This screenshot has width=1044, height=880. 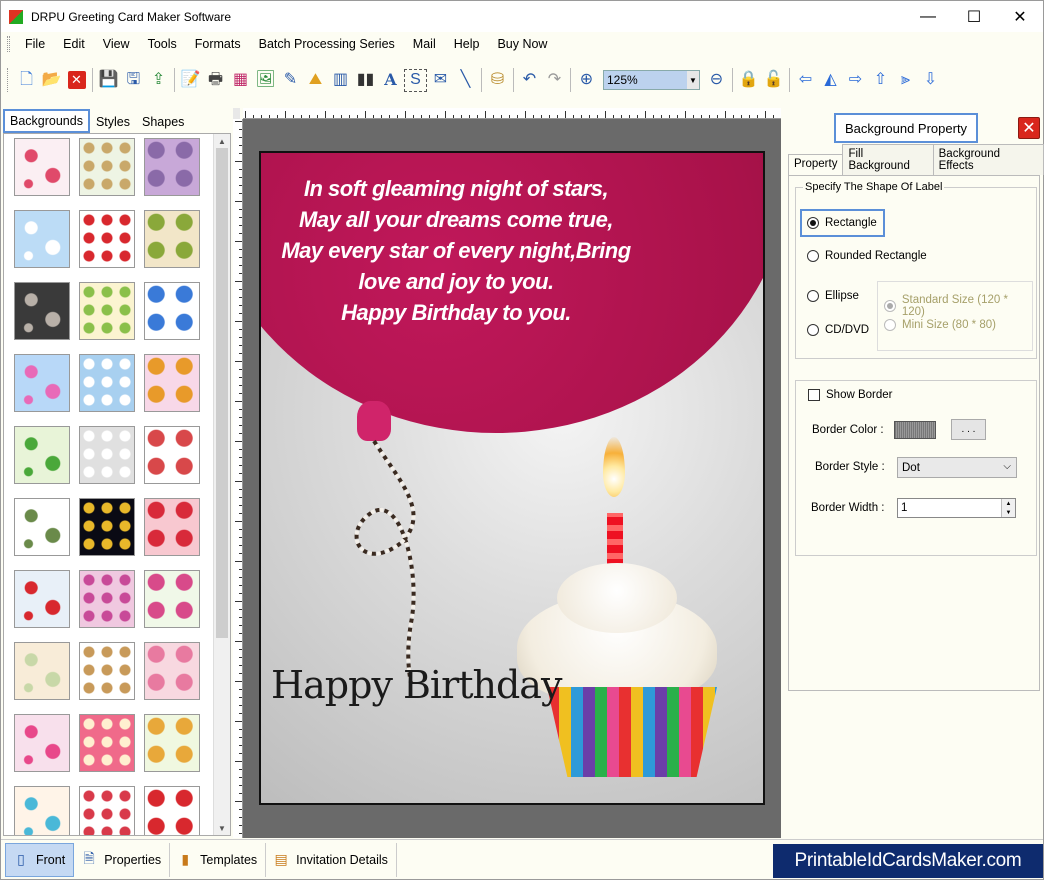 I want to click on lock-icon: 🔒, so click(x=748, y=80).